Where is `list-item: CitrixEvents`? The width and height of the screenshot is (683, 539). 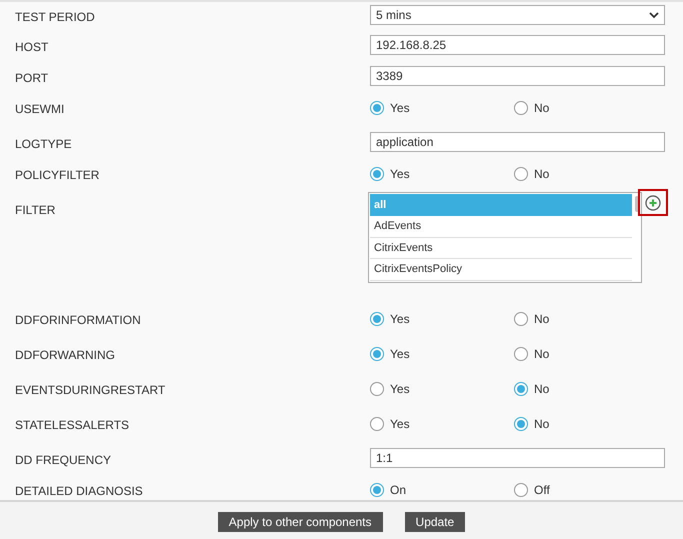
list-item: CitrixEvents is located at coordinates (501, 248).